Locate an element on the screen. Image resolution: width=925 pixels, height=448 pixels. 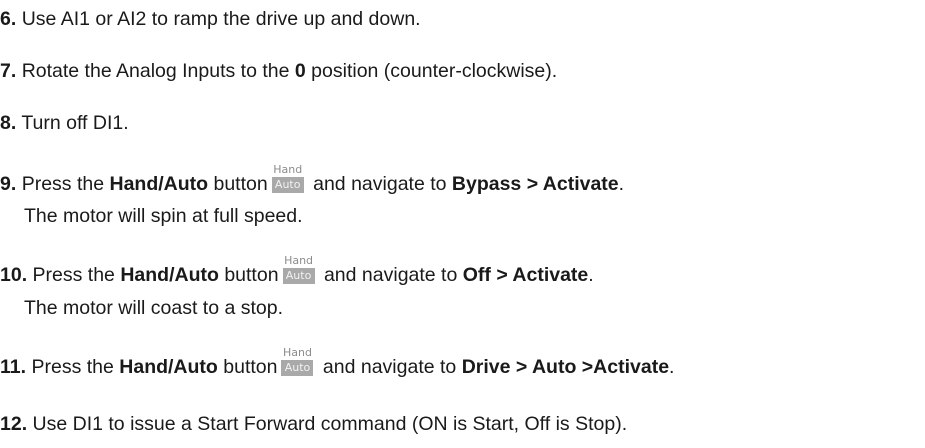
step-number: 10. is located at coordinates (14, 275).